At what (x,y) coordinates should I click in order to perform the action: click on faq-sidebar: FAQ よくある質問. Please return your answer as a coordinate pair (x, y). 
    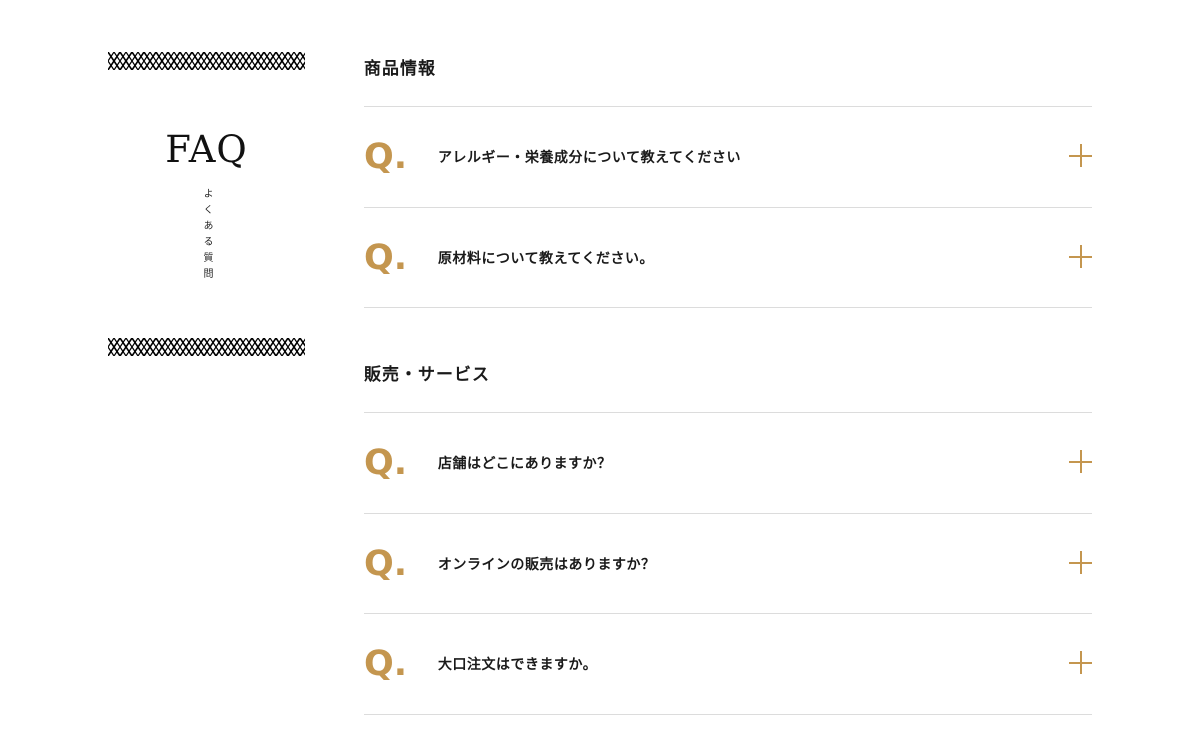
    Looking at the image, I should click on (206, 204).